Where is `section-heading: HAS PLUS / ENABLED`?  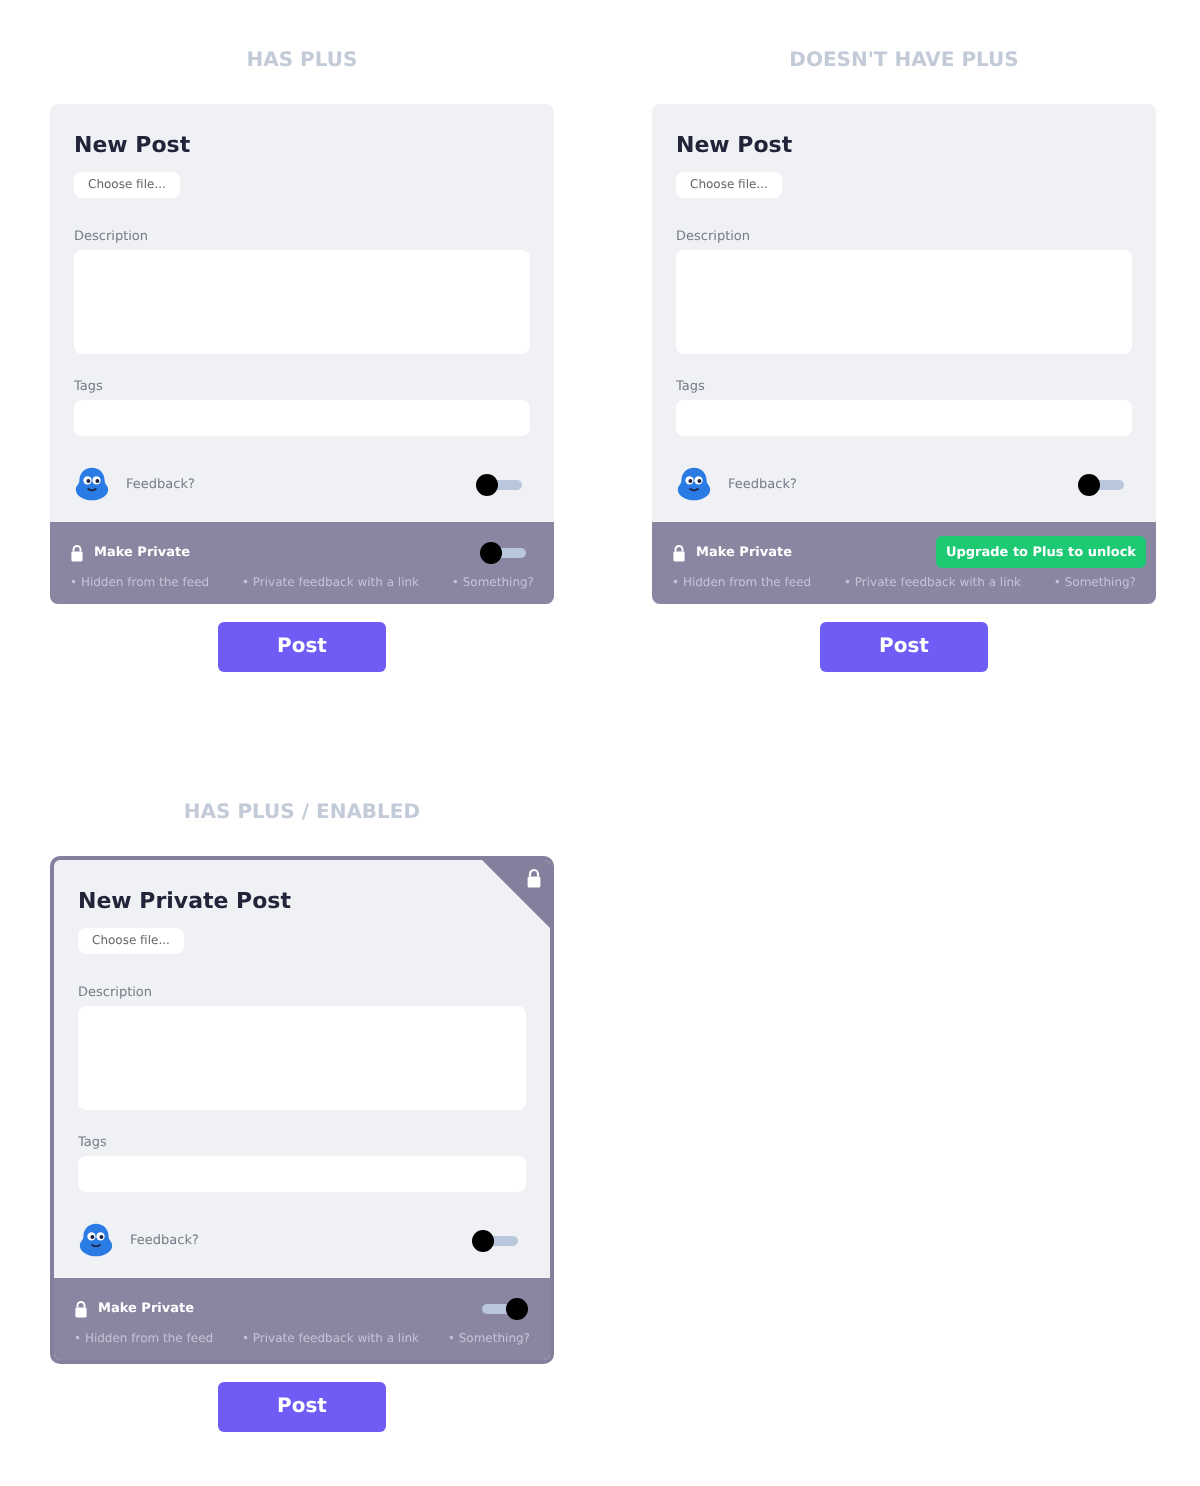
section-heading: HAS PLUS / ENABLED is located at coordinates (302, 813).